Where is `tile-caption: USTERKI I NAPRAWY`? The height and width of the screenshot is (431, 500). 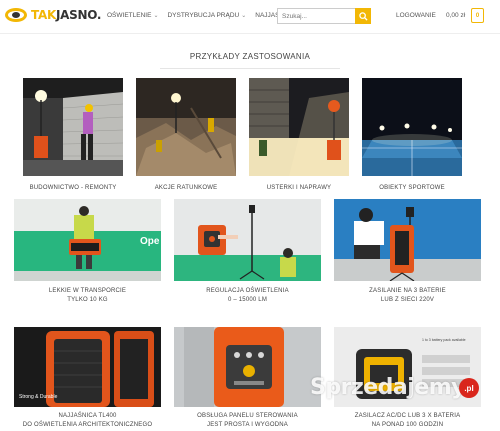
tile-caption: USTERKI I NAPRAWY is located at coordinates (299, 188).